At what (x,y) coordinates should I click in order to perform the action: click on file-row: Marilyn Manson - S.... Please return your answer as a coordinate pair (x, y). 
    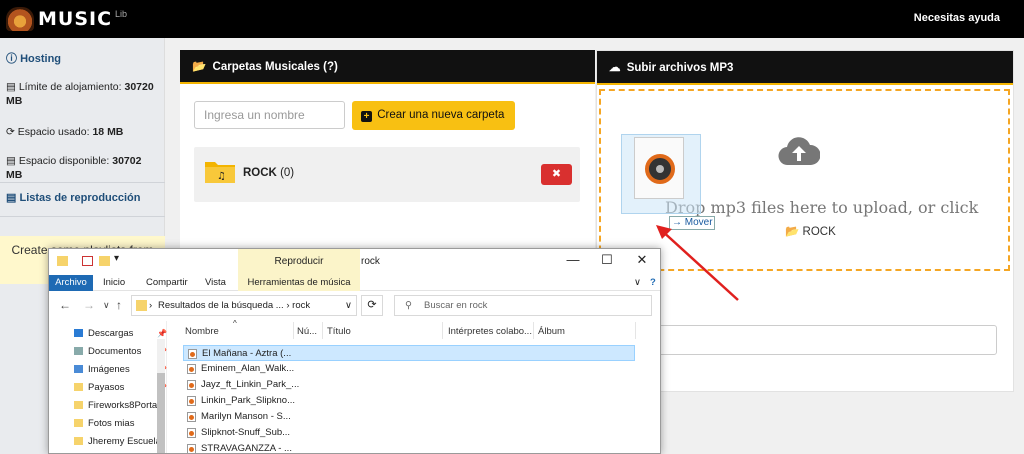
    Looking at the image, I should click on (409, 417).